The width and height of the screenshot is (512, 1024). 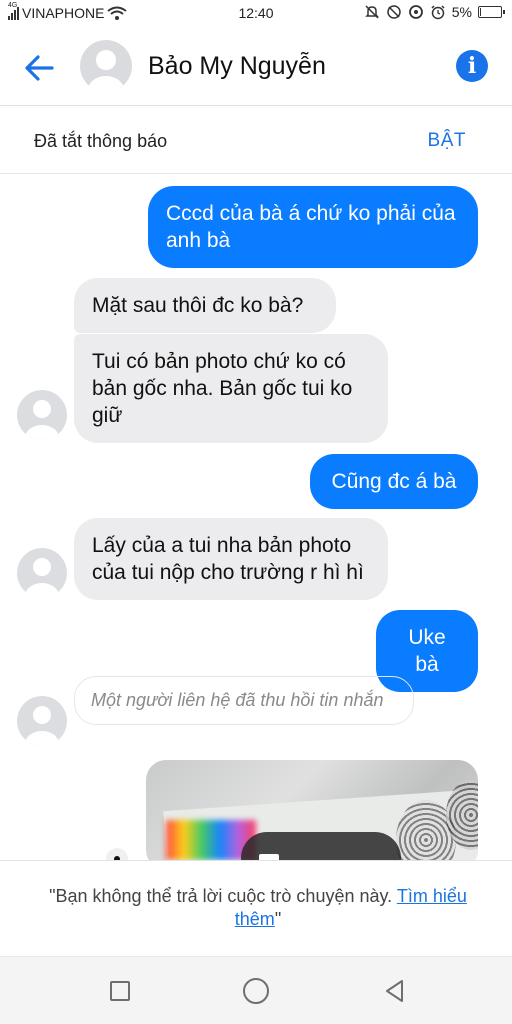 I want to click on system-nav-bar, so click(x=256, y=990).